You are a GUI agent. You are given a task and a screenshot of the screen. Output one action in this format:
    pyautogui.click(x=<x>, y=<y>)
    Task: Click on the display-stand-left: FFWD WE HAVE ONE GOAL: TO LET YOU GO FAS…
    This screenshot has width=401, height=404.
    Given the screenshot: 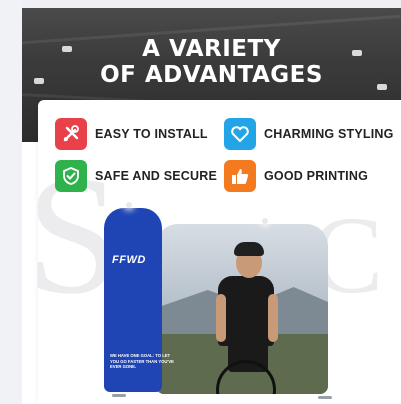 What is the action you would take?
    pyautogui.click(x=139, y=300)
    